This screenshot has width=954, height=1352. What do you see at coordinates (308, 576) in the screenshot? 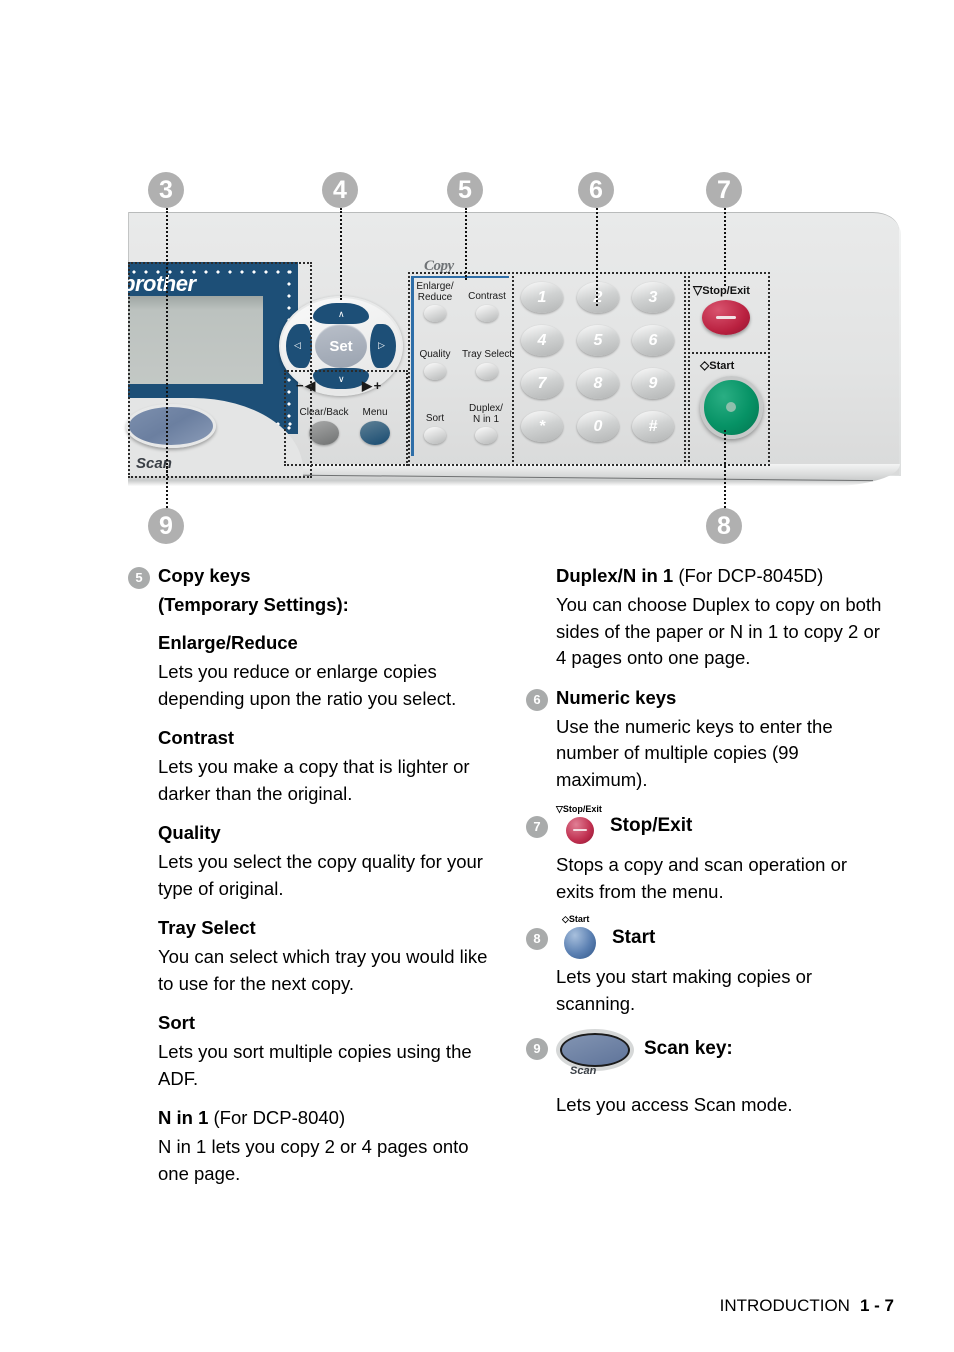
I see `section-copy-keys: 5 Copy keys` at bounding box center [308, 576].